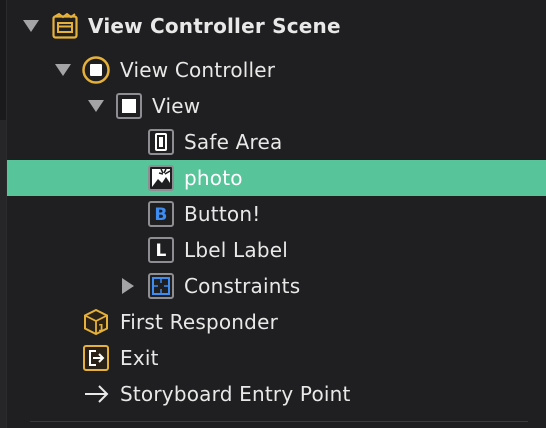 The height and width of the screenshot is (428, 546). What do you see at coordinates (129, 106) in the screenshot?
I see `view-icon` at bounding box center [129, 106].